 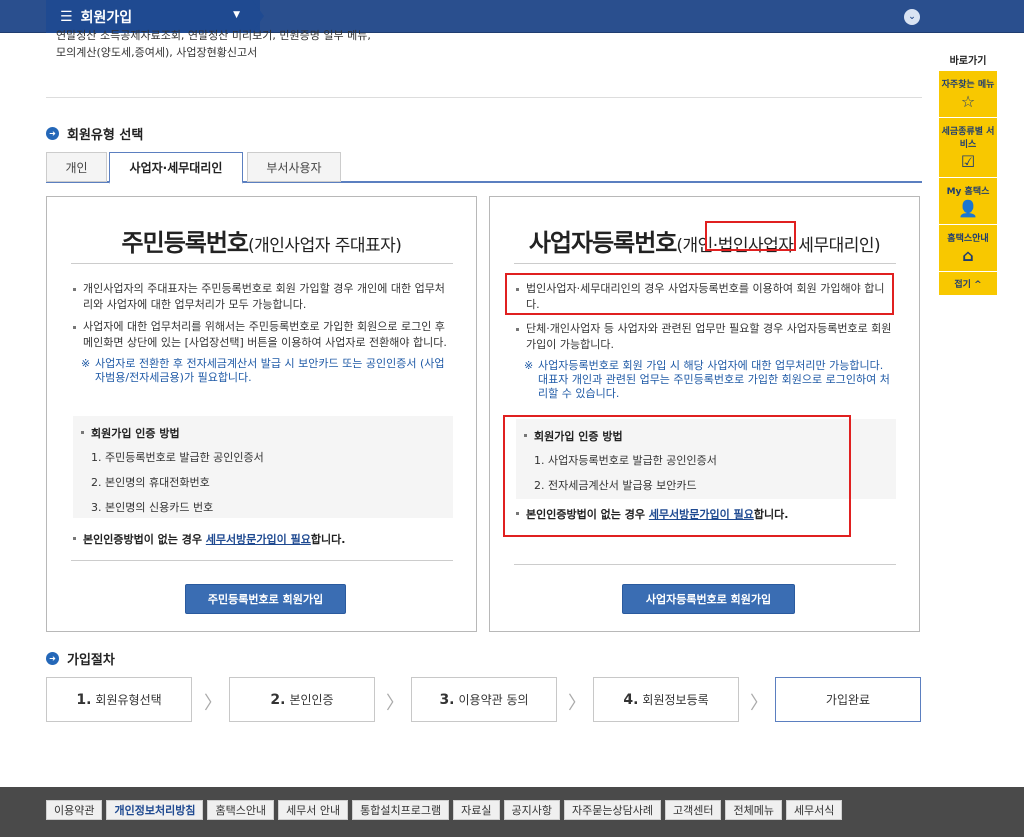 I want to click on footer-link: 전체메뉴, so click(x=753, y=810).